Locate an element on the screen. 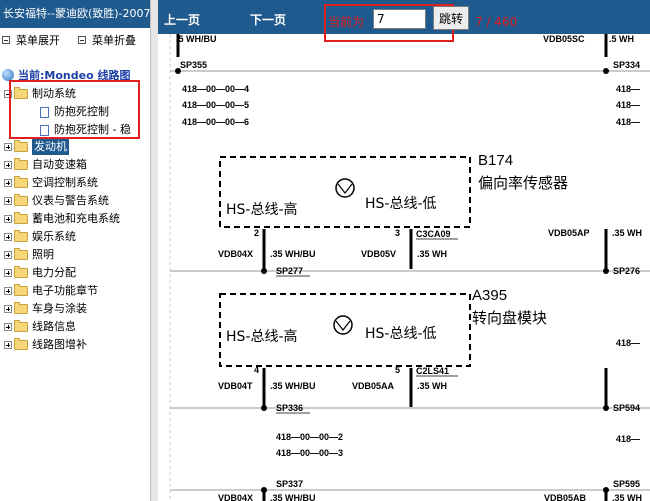 This screenshot has width=650, height=501. tree-item-label: 自动变速箱 is located at coordinates (59, 164).